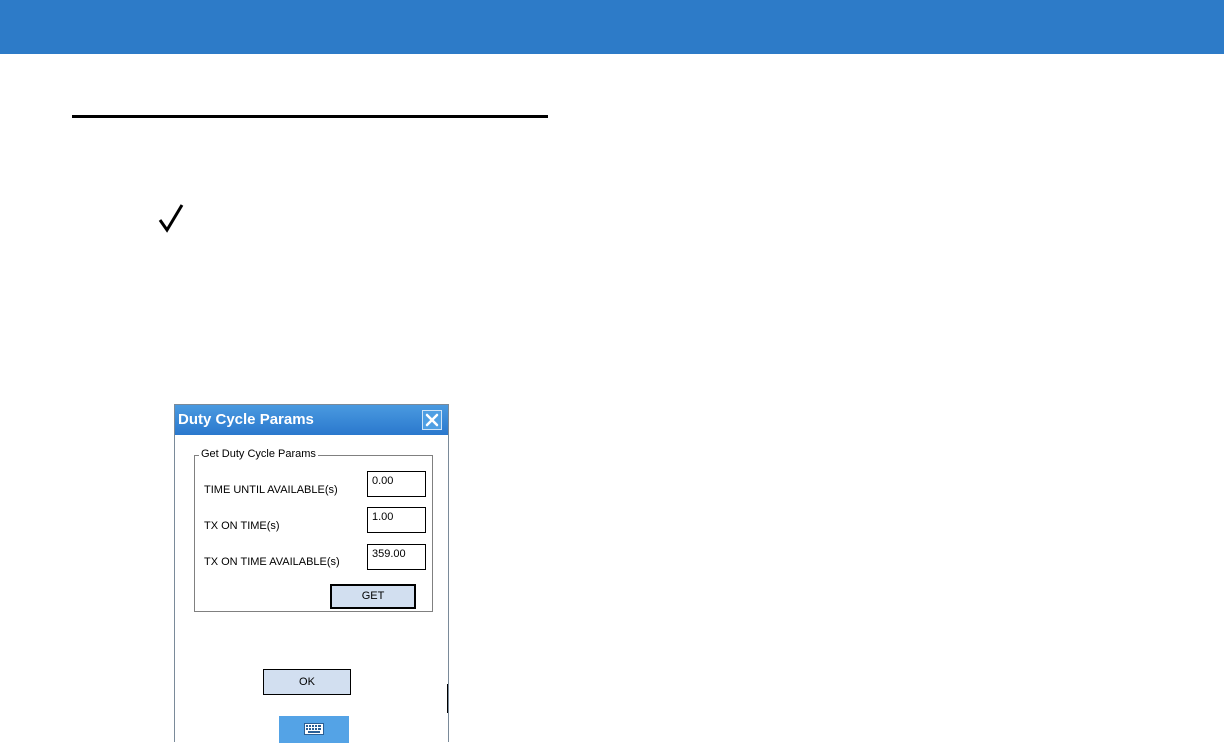  Describe the element at coordinates (396, 484) in the screenshot. I see `time-until-available-field: 0.00` at that location.